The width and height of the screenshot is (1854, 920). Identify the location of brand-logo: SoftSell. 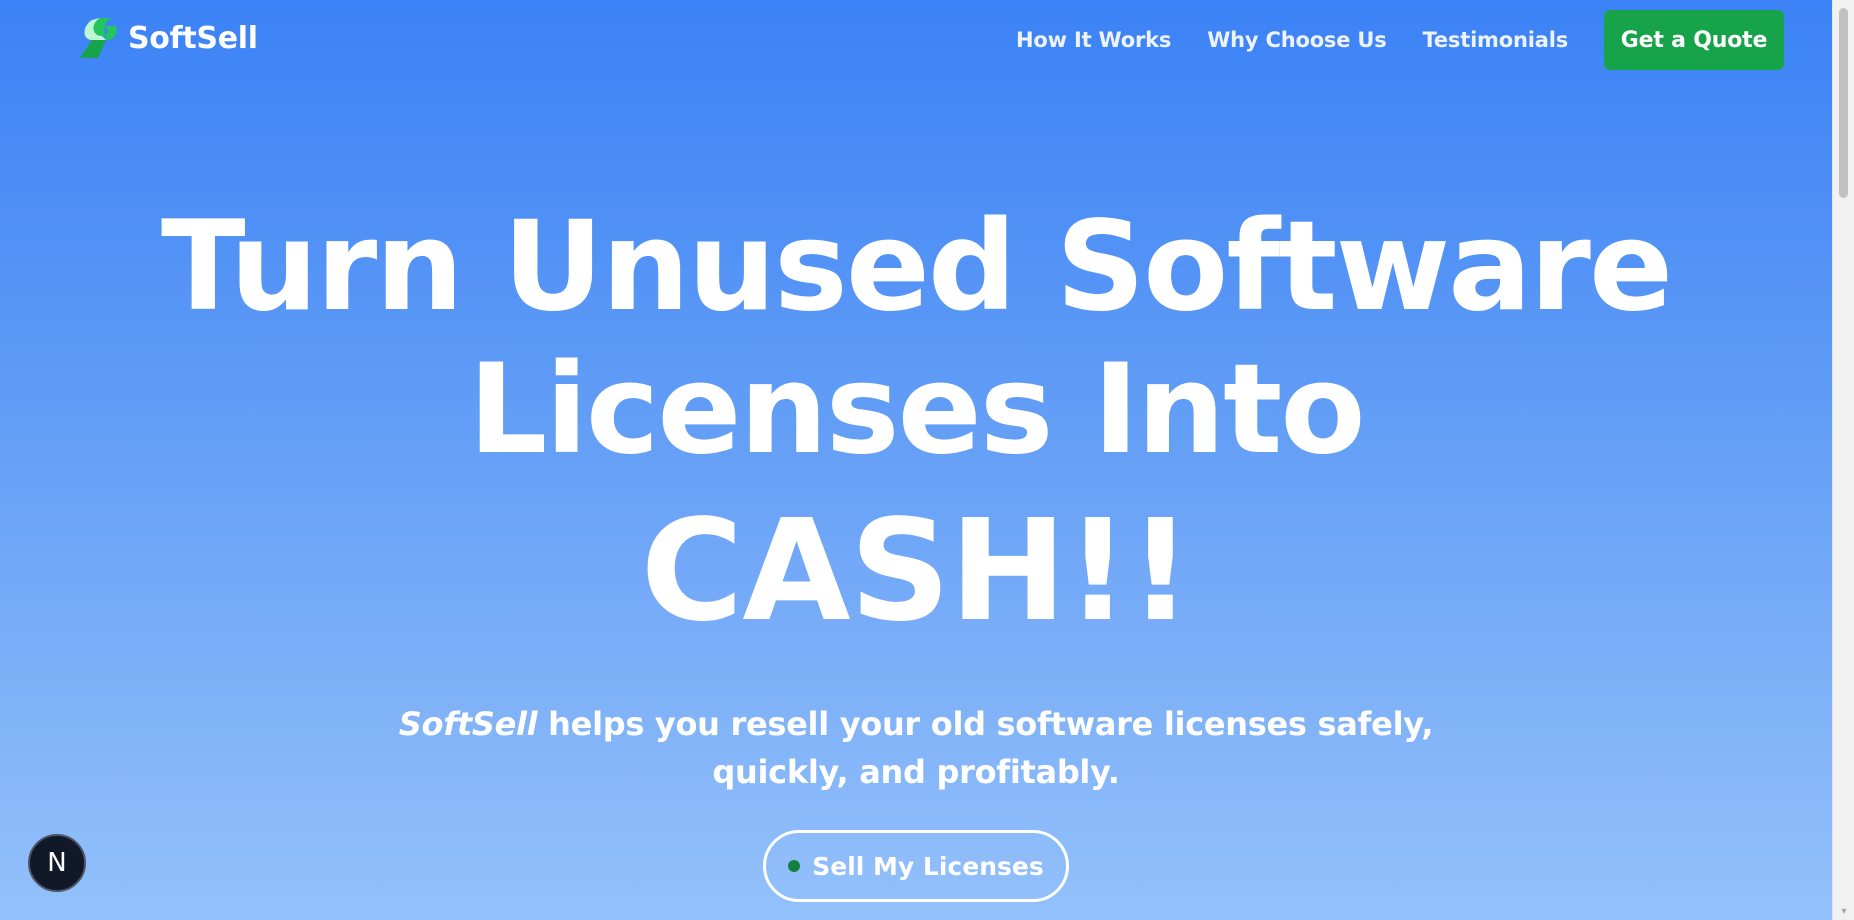
(167, 38).